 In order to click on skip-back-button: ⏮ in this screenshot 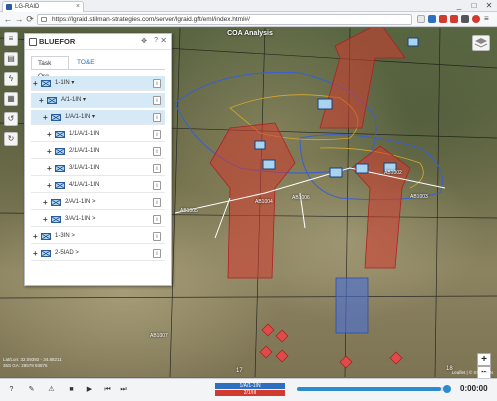, I will do `click(107, 389)`.